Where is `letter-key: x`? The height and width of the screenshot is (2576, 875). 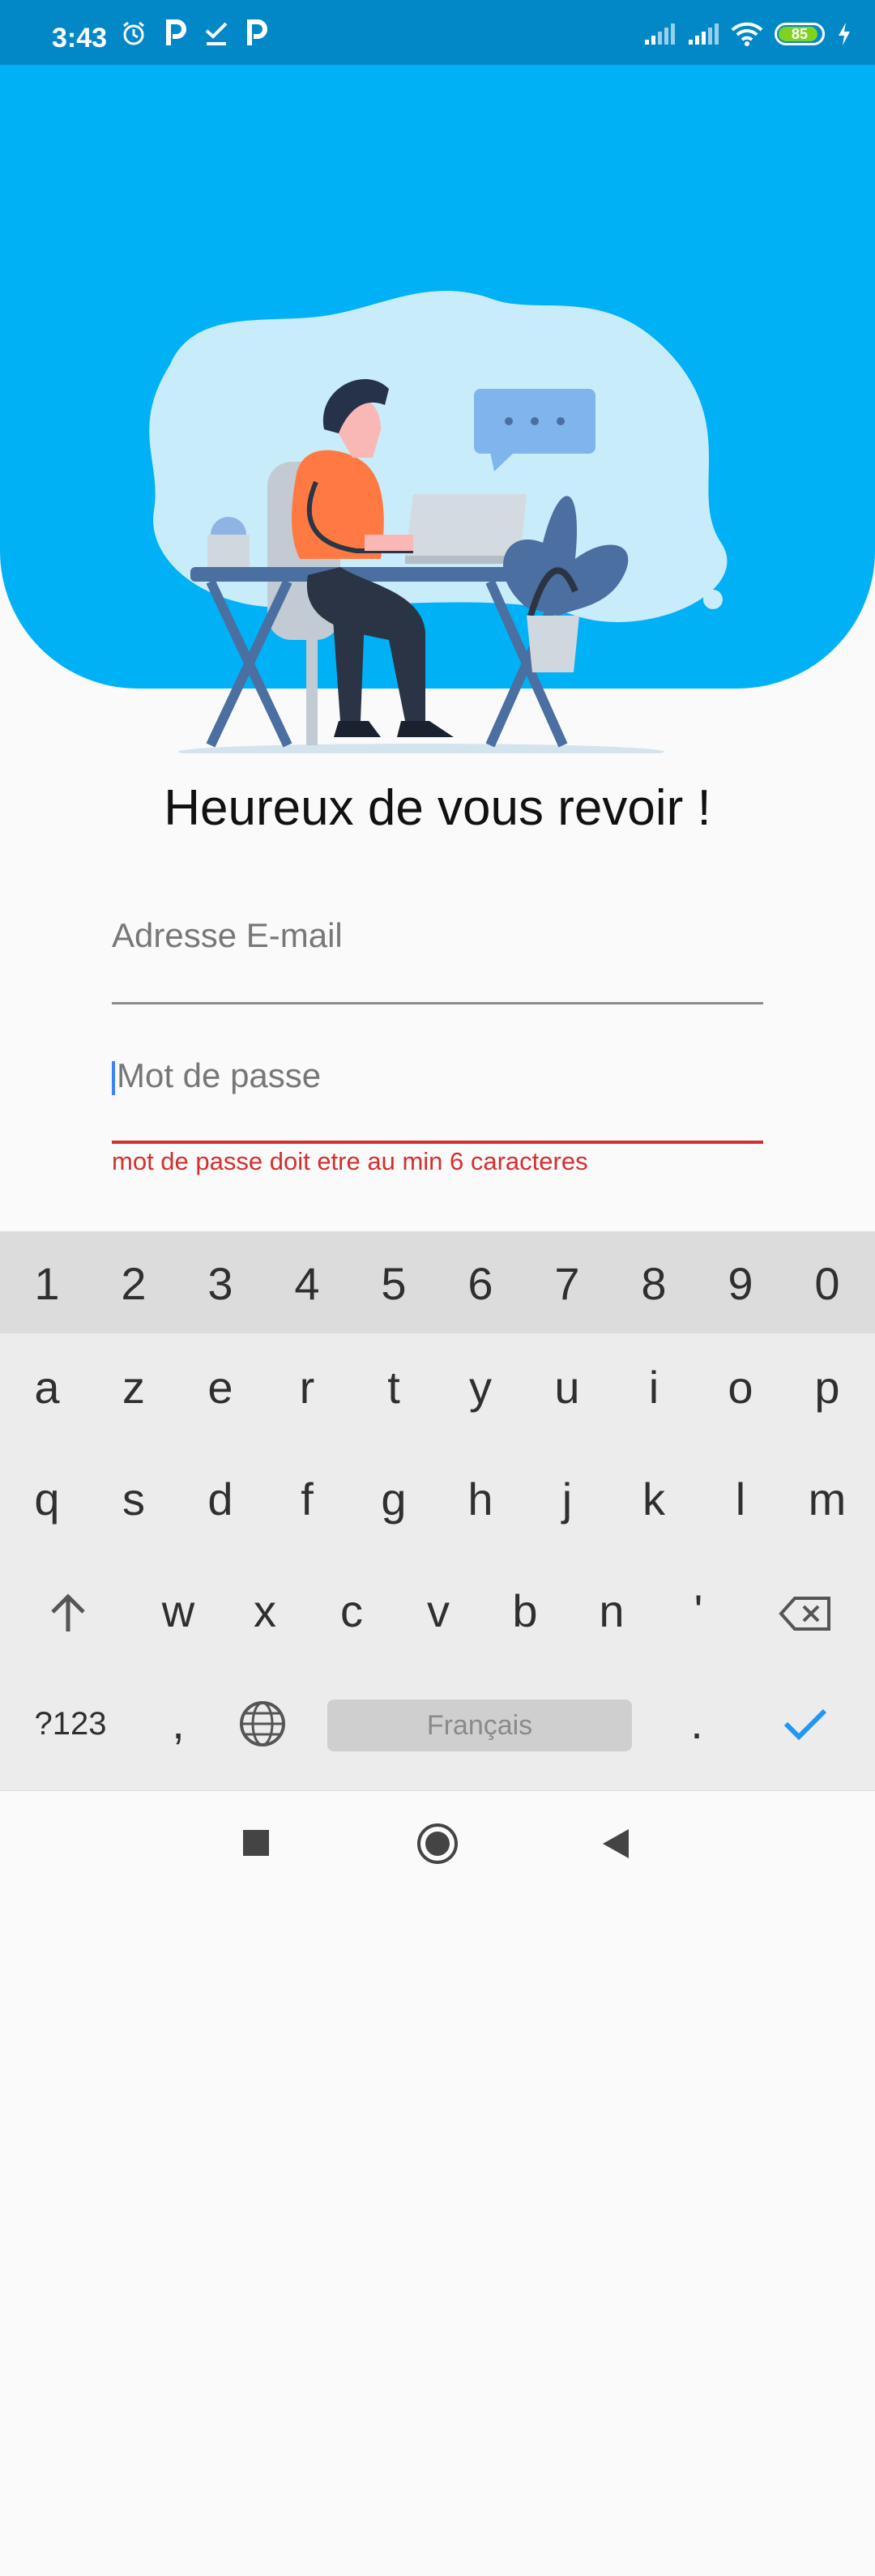 letter-key: x is located at coordinates (265, 1610).